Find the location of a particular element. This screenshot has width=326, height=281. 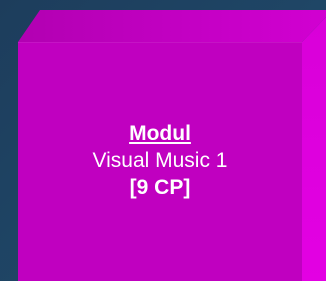

module-title: Modul is located at coordinates (160, 133).